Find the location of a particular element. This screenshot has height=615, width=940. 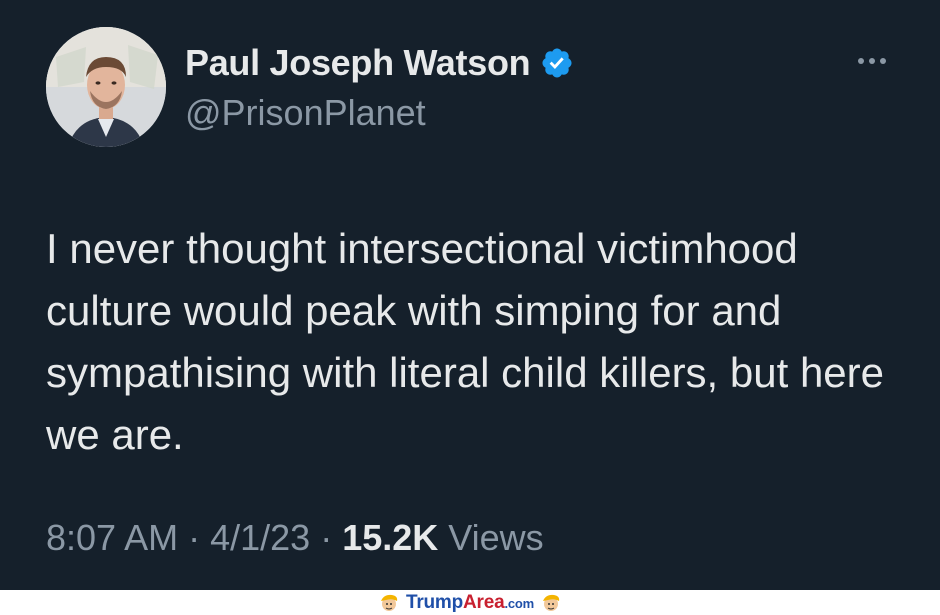

watermark-brand: TrumpArea.com is located at coordinates (470, 603).